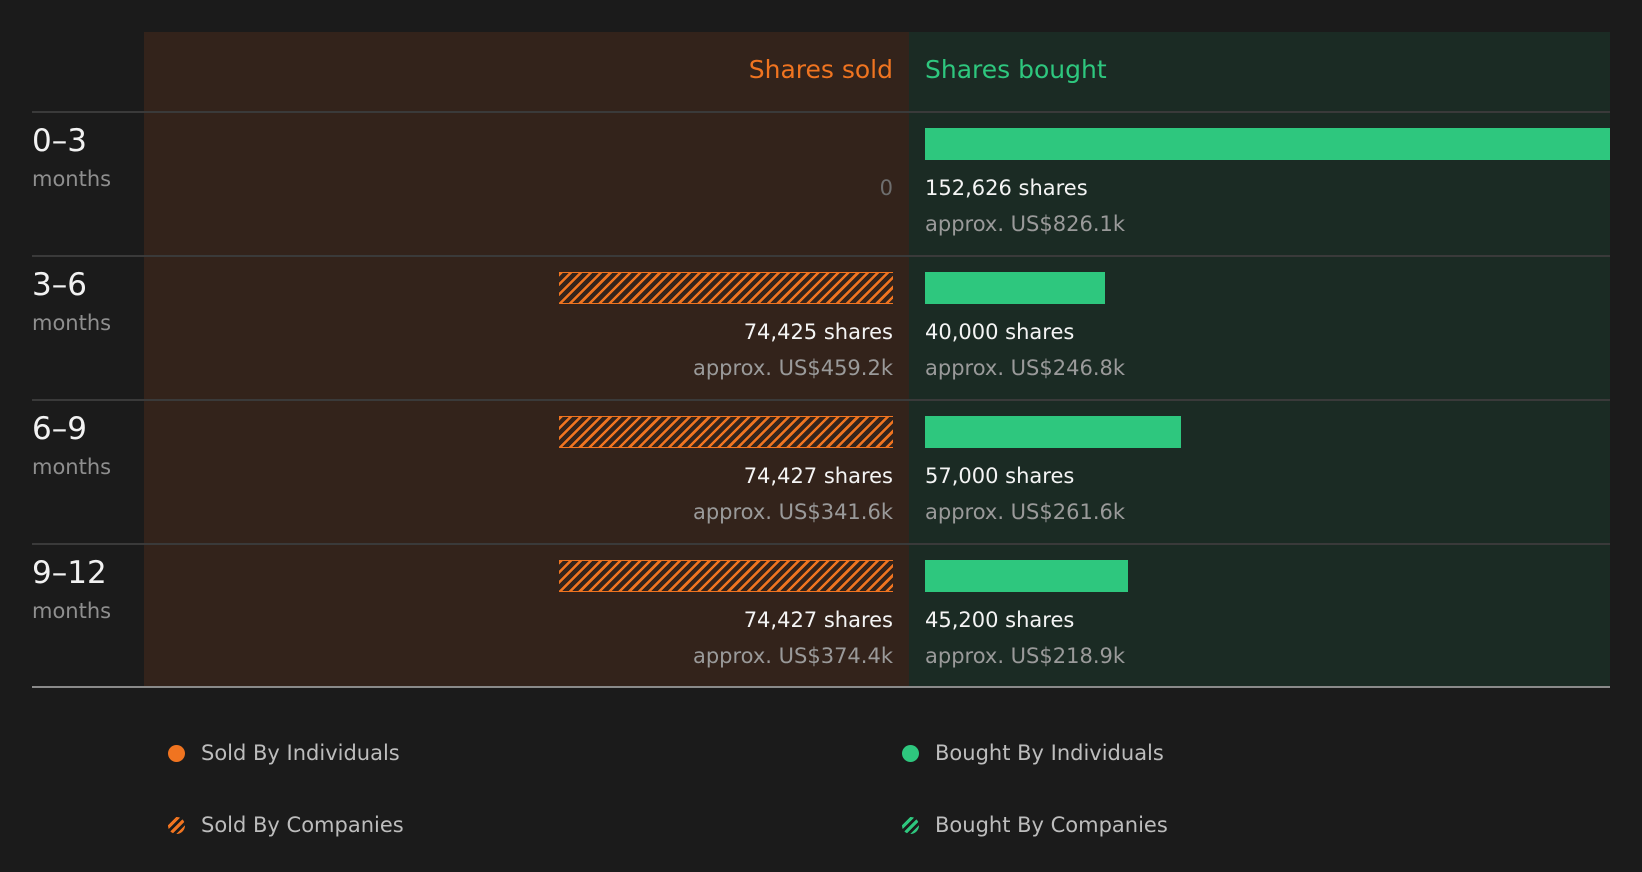  I want to click on sold-companies-swatch-icon, so click(176, 825).